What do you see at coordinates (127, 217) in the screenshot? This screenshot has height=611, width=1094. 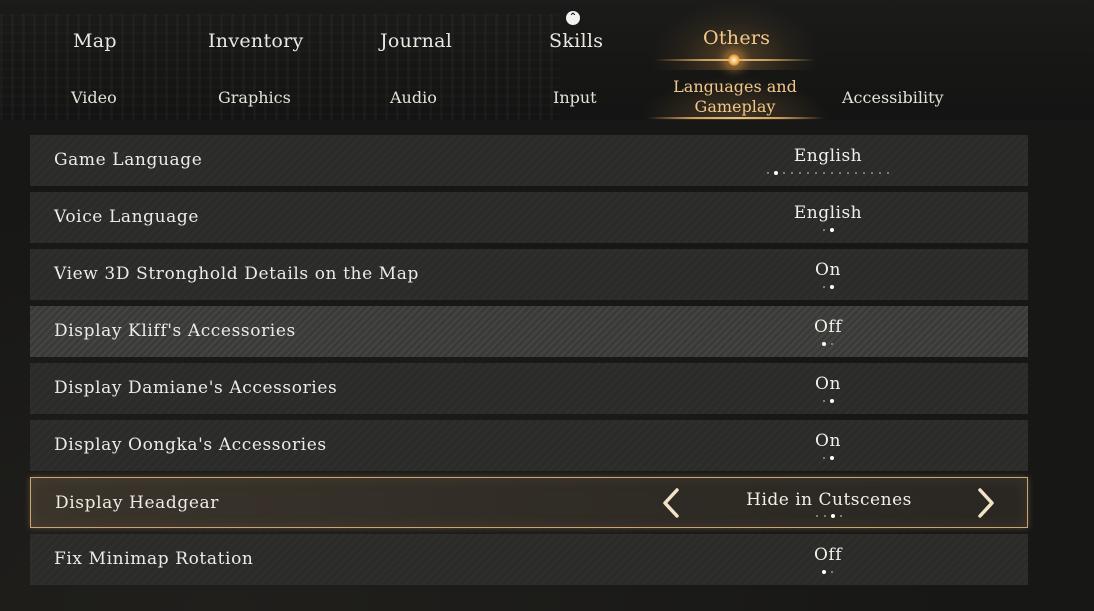 I see `setting-label: Voice Language` at bounding box center [127, 217].